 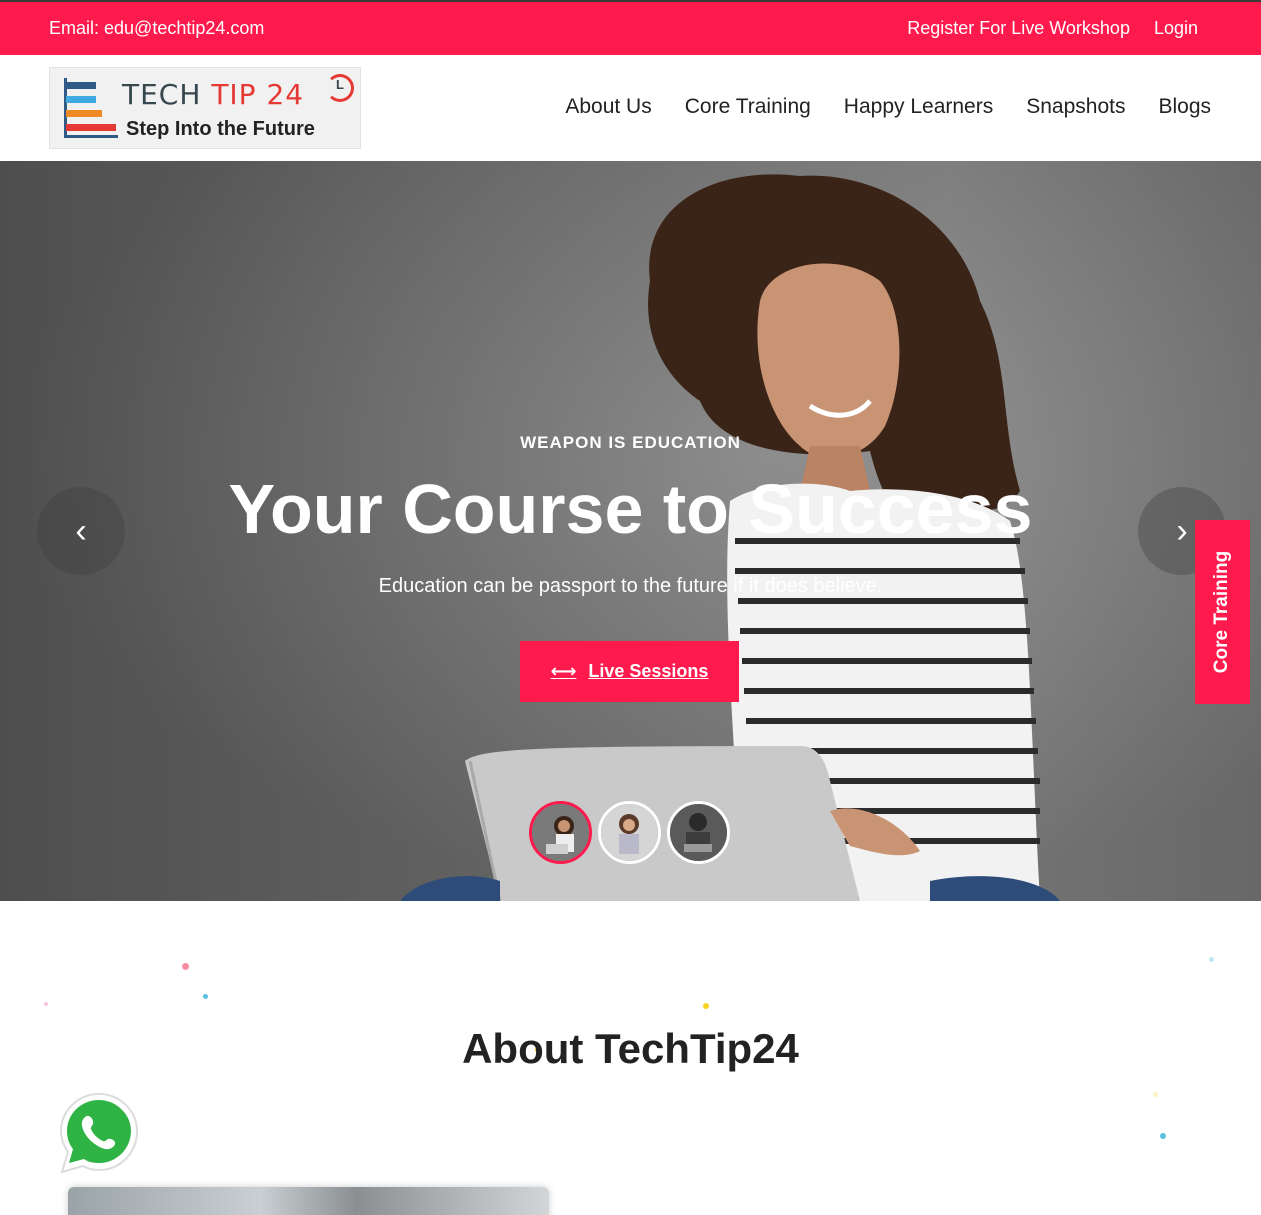 I want to click on left-right-arrow-icon: ⟷, so click(x=563, y=671).